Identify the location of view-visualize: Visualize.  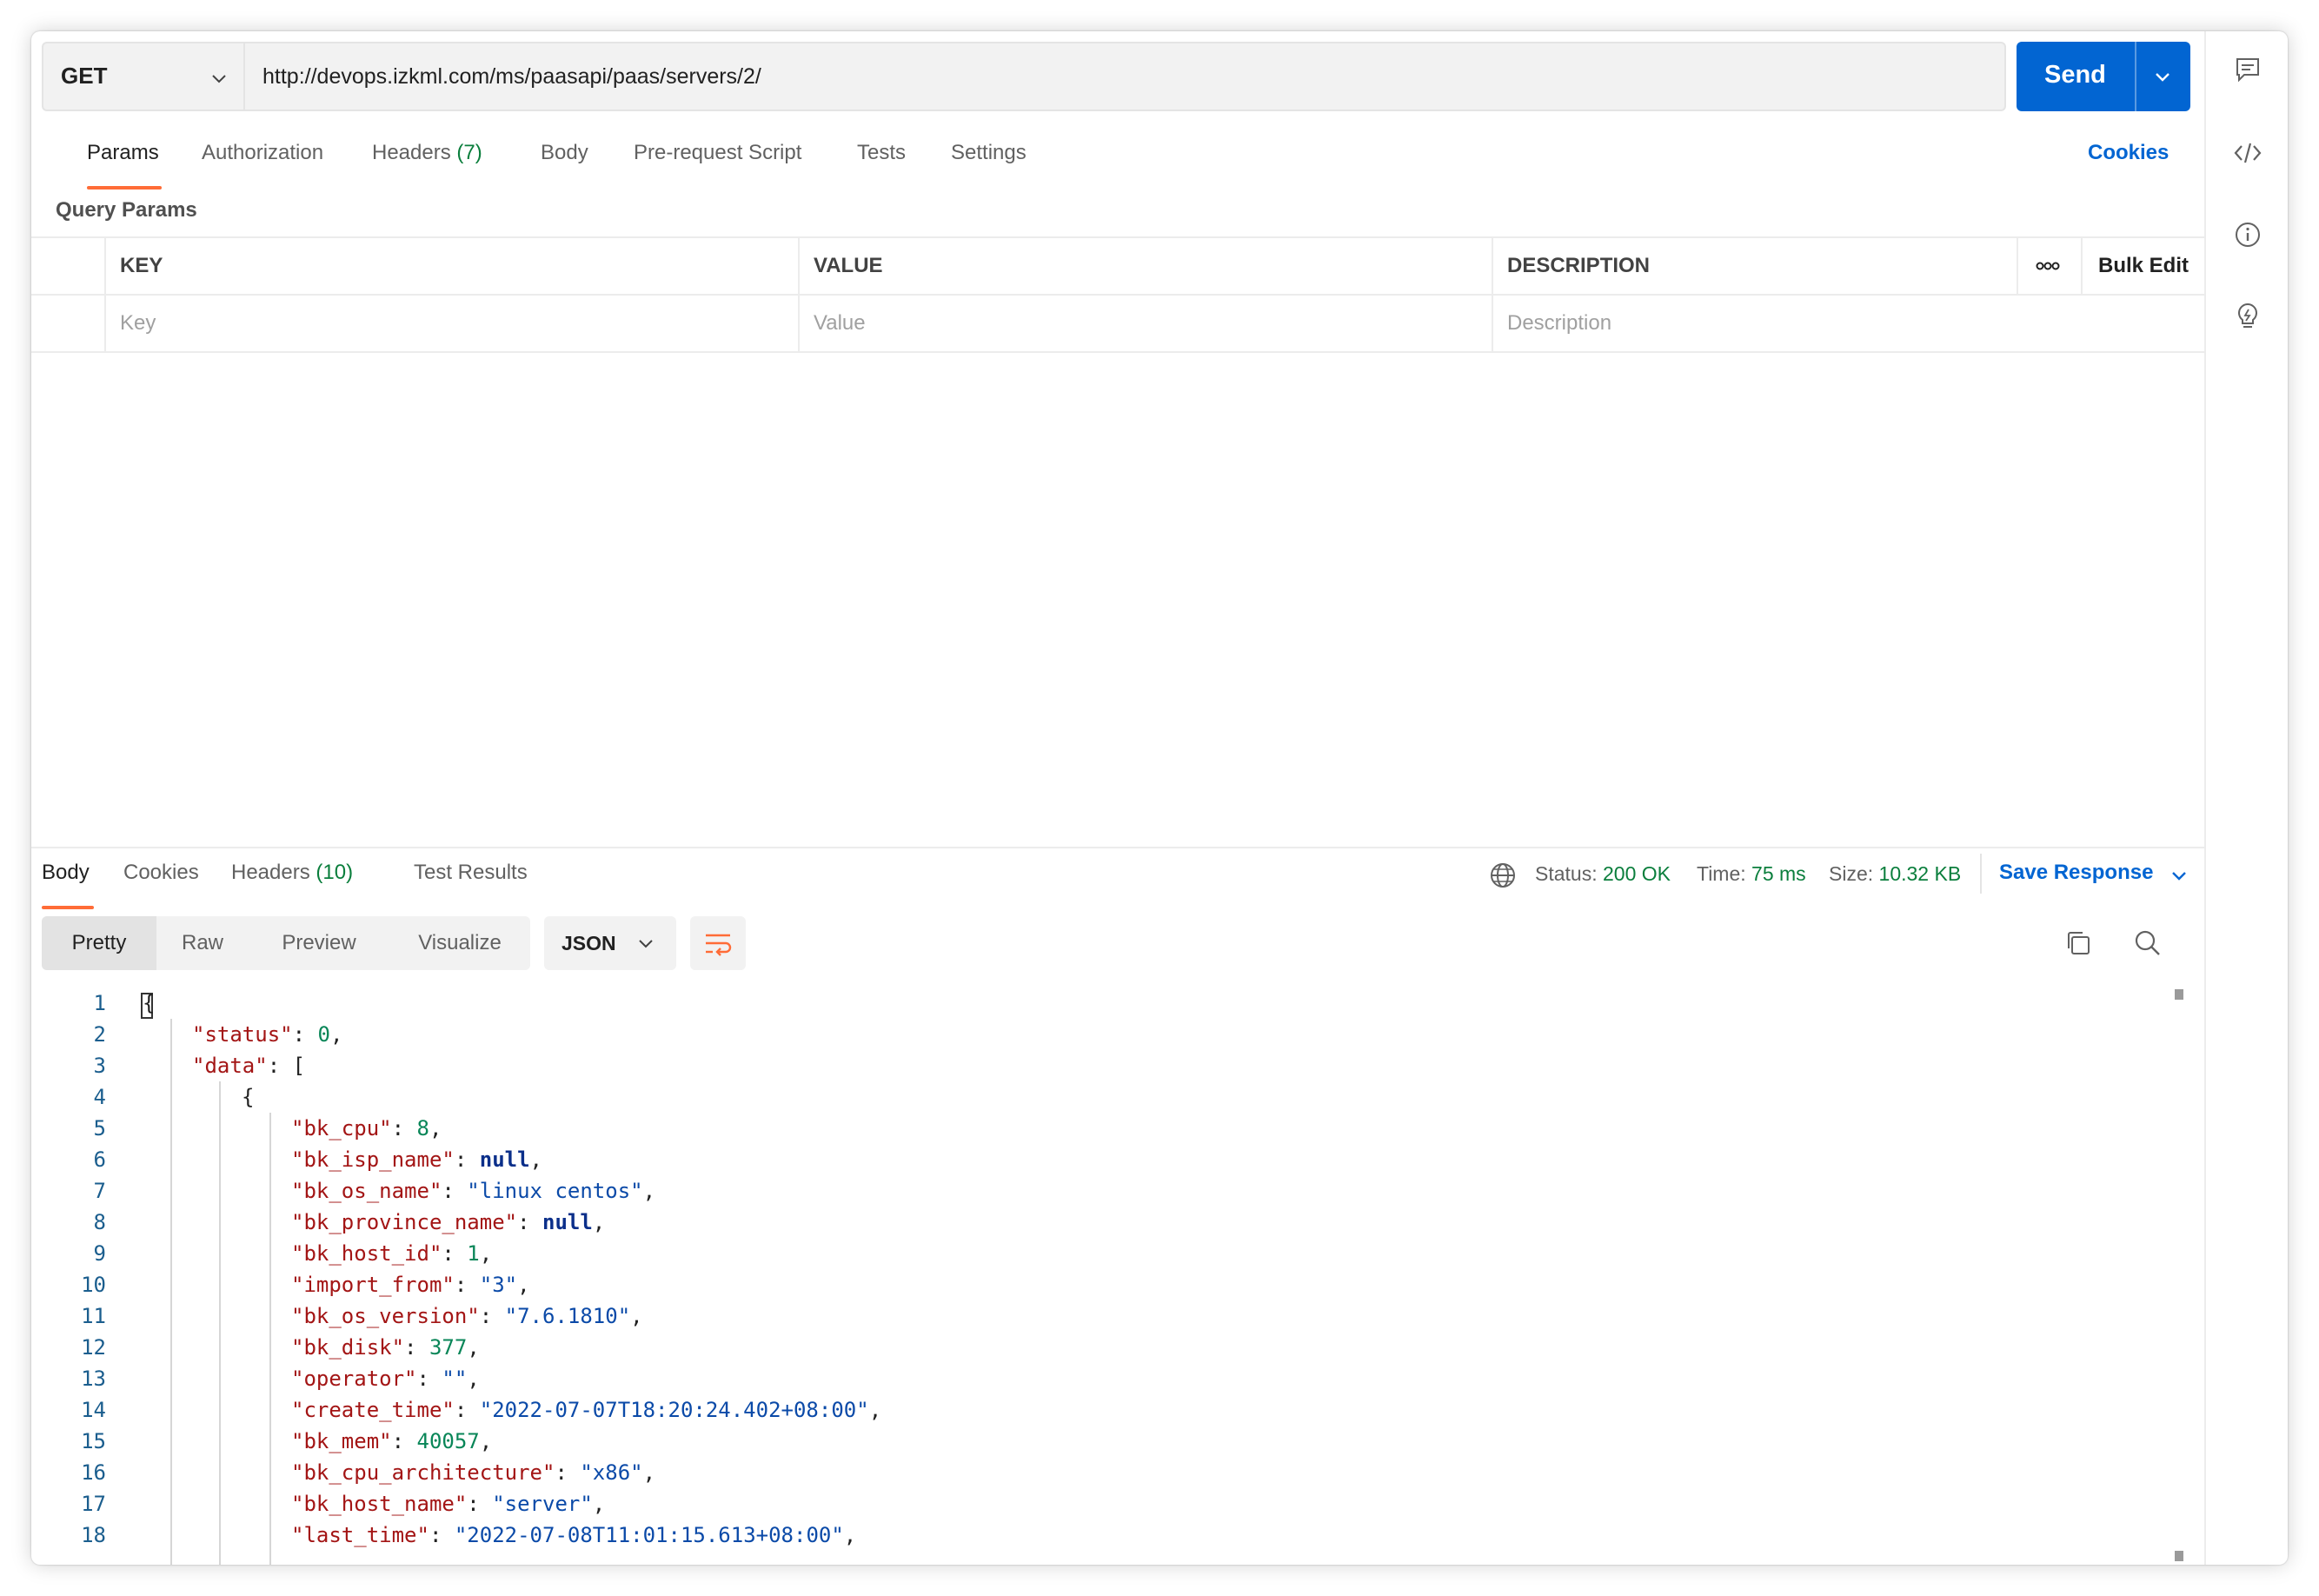
(460, 943).